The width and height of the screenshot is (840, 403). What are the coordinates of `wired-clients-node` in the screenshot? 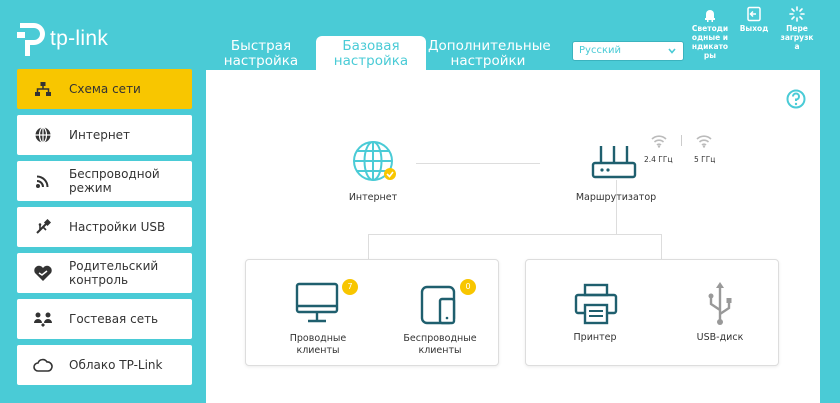 It's located at (318, 305).